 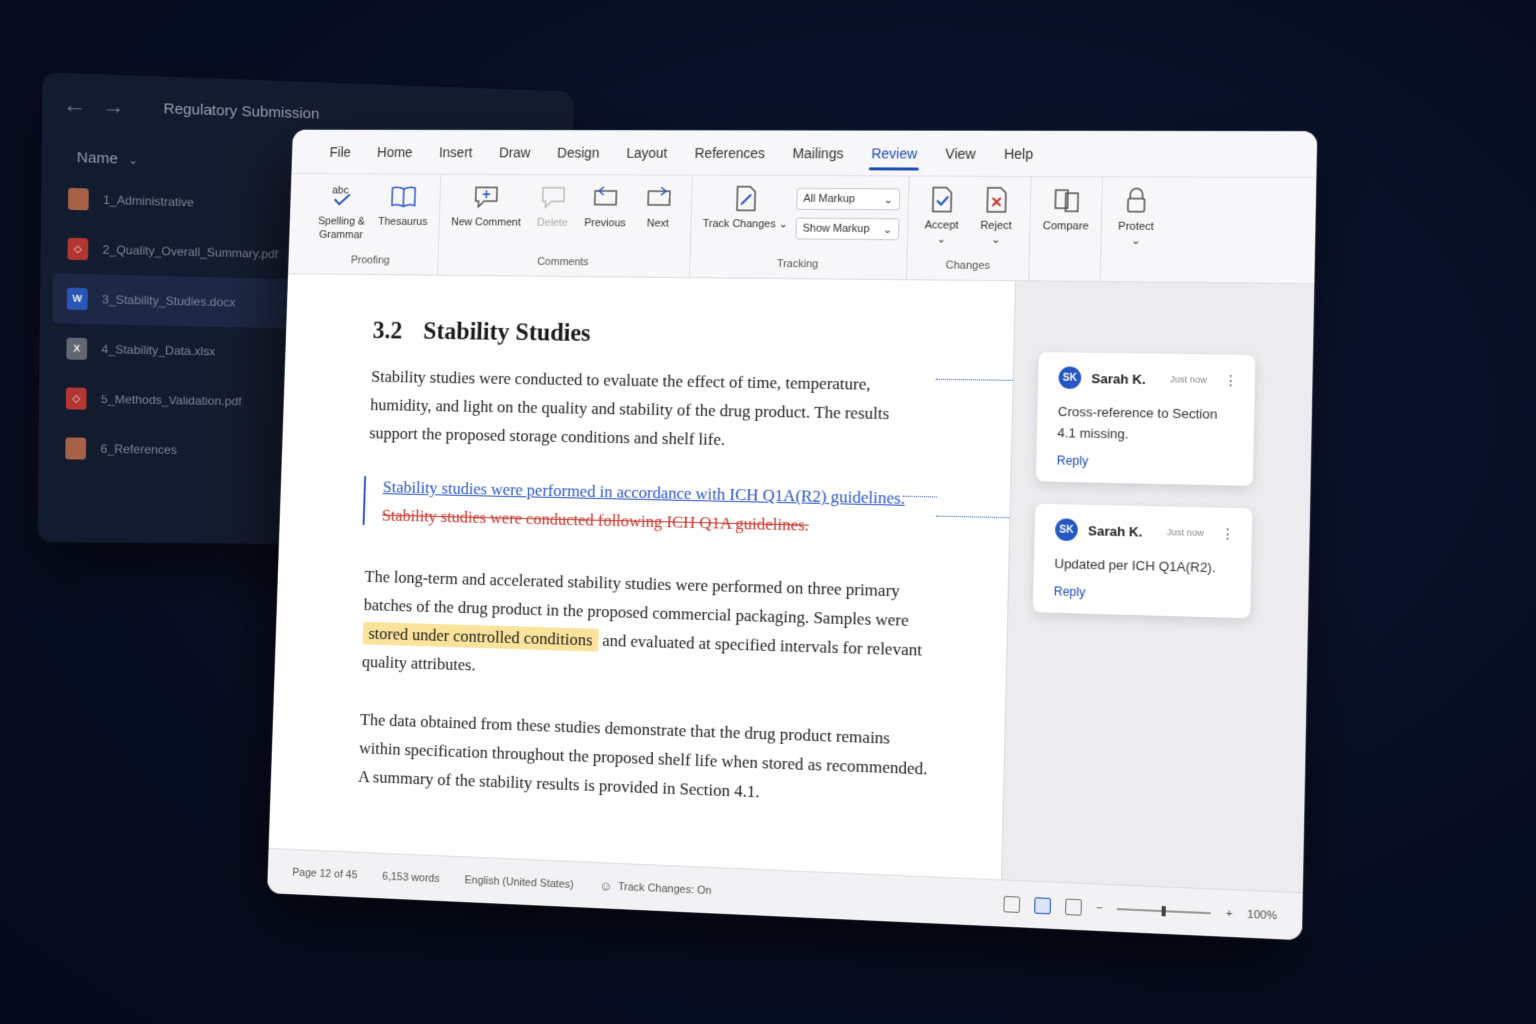 I want to click on thesaurus-button: Thesaurus, so click(x=403, y=205).